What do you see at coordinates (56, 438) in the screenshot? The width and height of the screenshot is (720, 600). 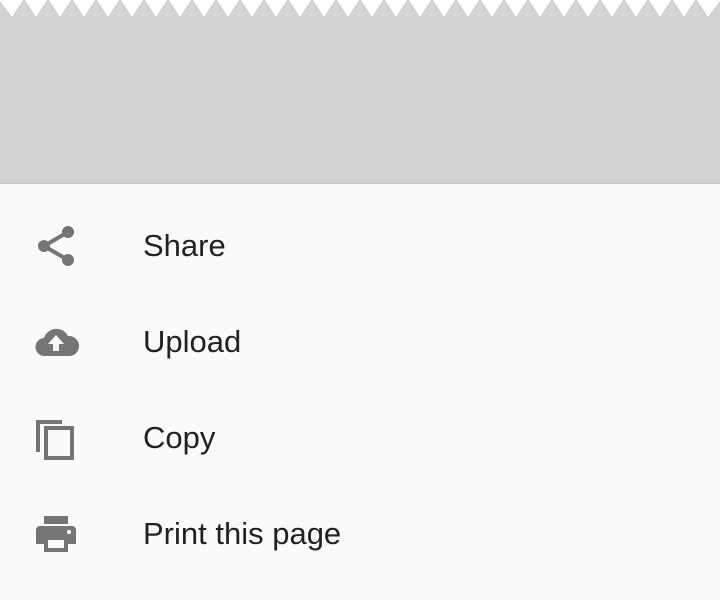 I see `copy-icon` at bounding box center [56, 438].